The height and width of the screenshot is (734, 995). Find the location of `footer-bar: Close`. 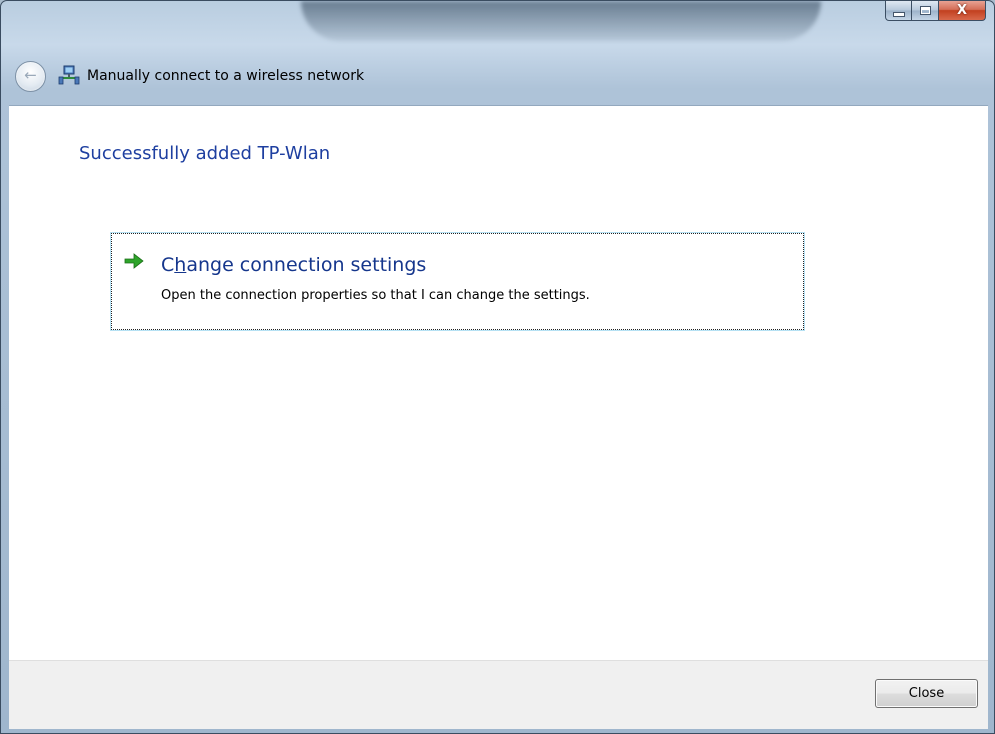

footer-bar: Close is located at coordinates (498, 694).